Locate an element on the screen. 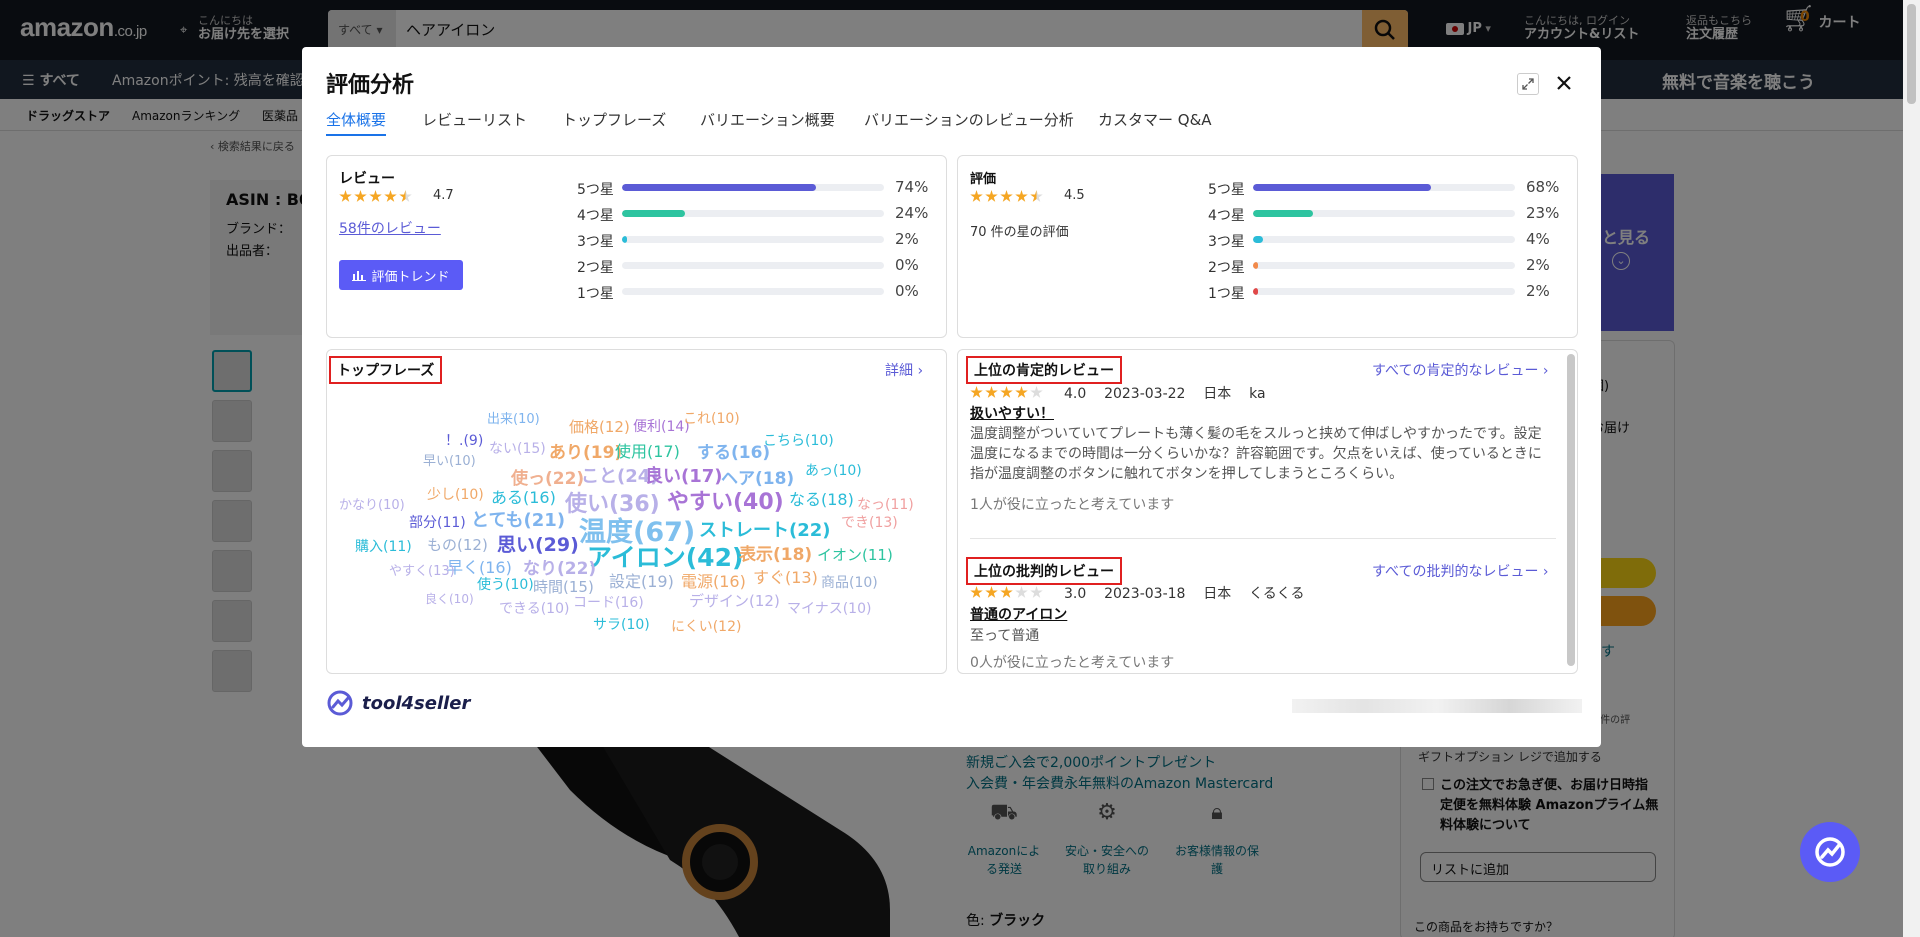 The width and height of the screenshot is (1920, 937). phrase-word: ある(16) is located at coordinates (523, 496).